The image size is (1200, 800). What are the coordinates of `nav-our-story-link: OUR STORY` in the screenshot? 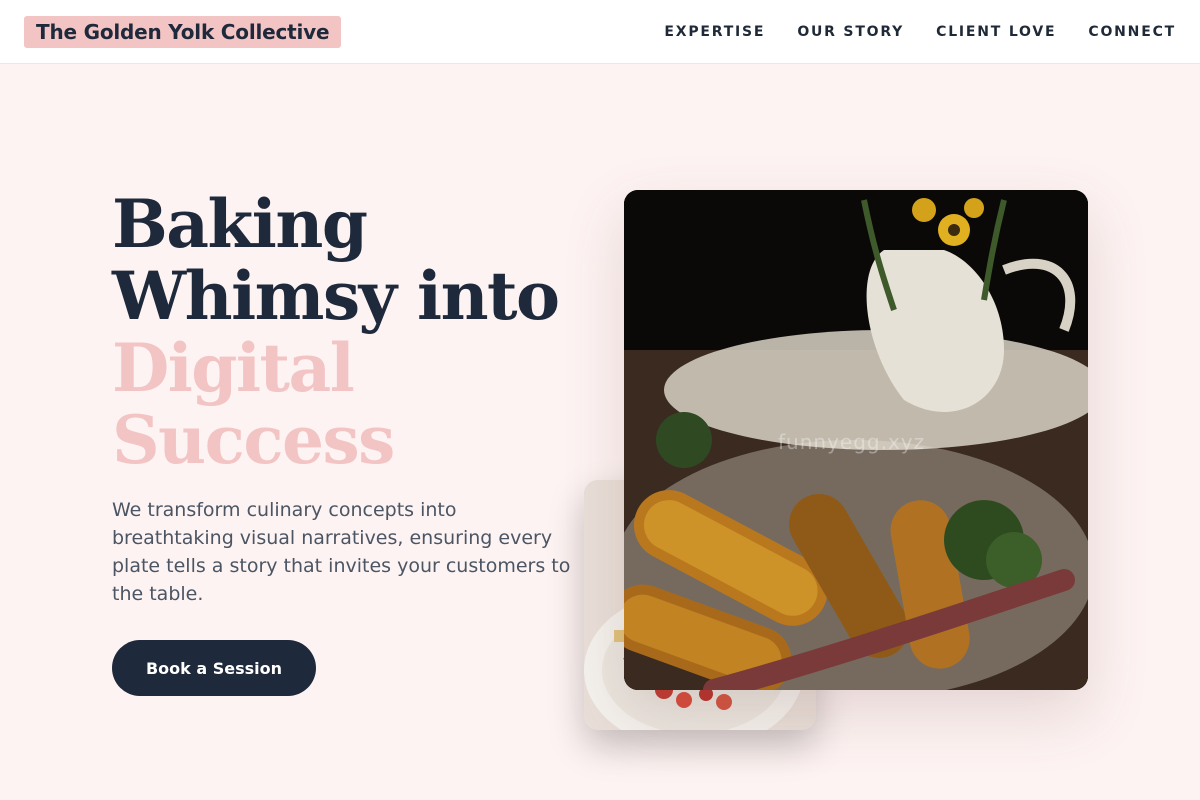 It's located at (850, 32).